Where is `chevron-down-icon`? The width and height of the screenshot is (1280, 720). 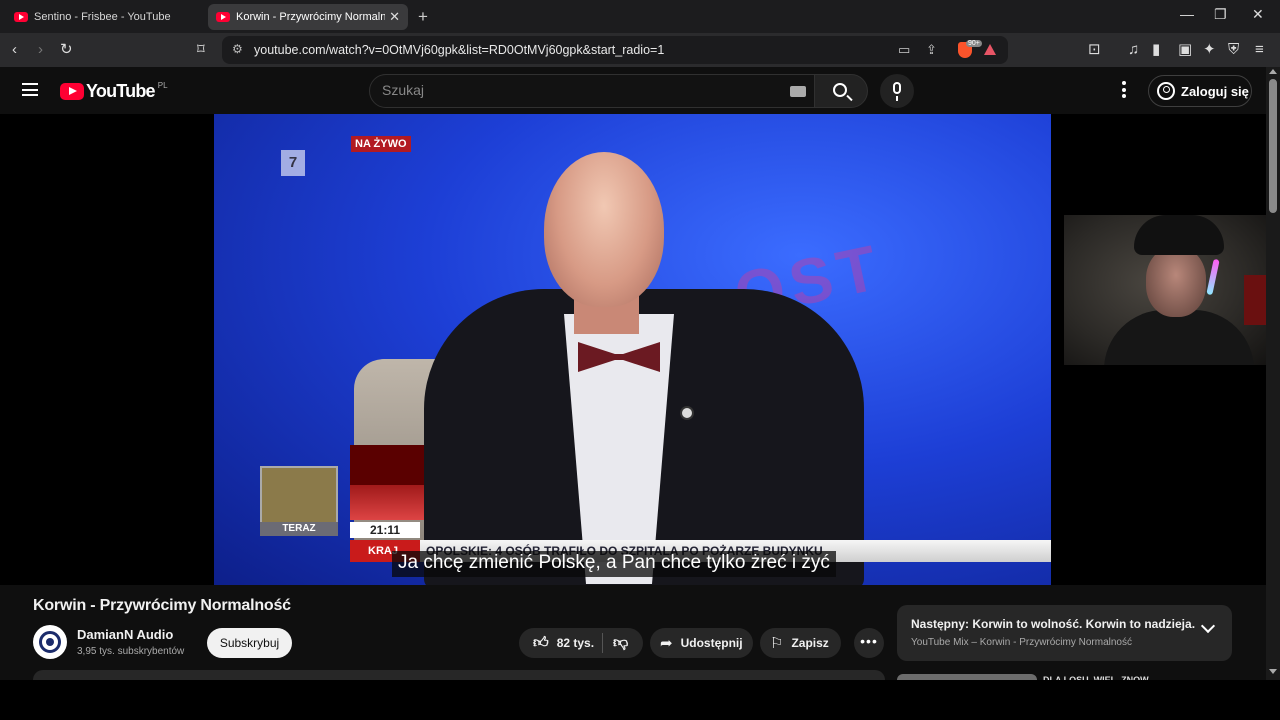
chevron-down-icon is located at coordinates (1208, 626).